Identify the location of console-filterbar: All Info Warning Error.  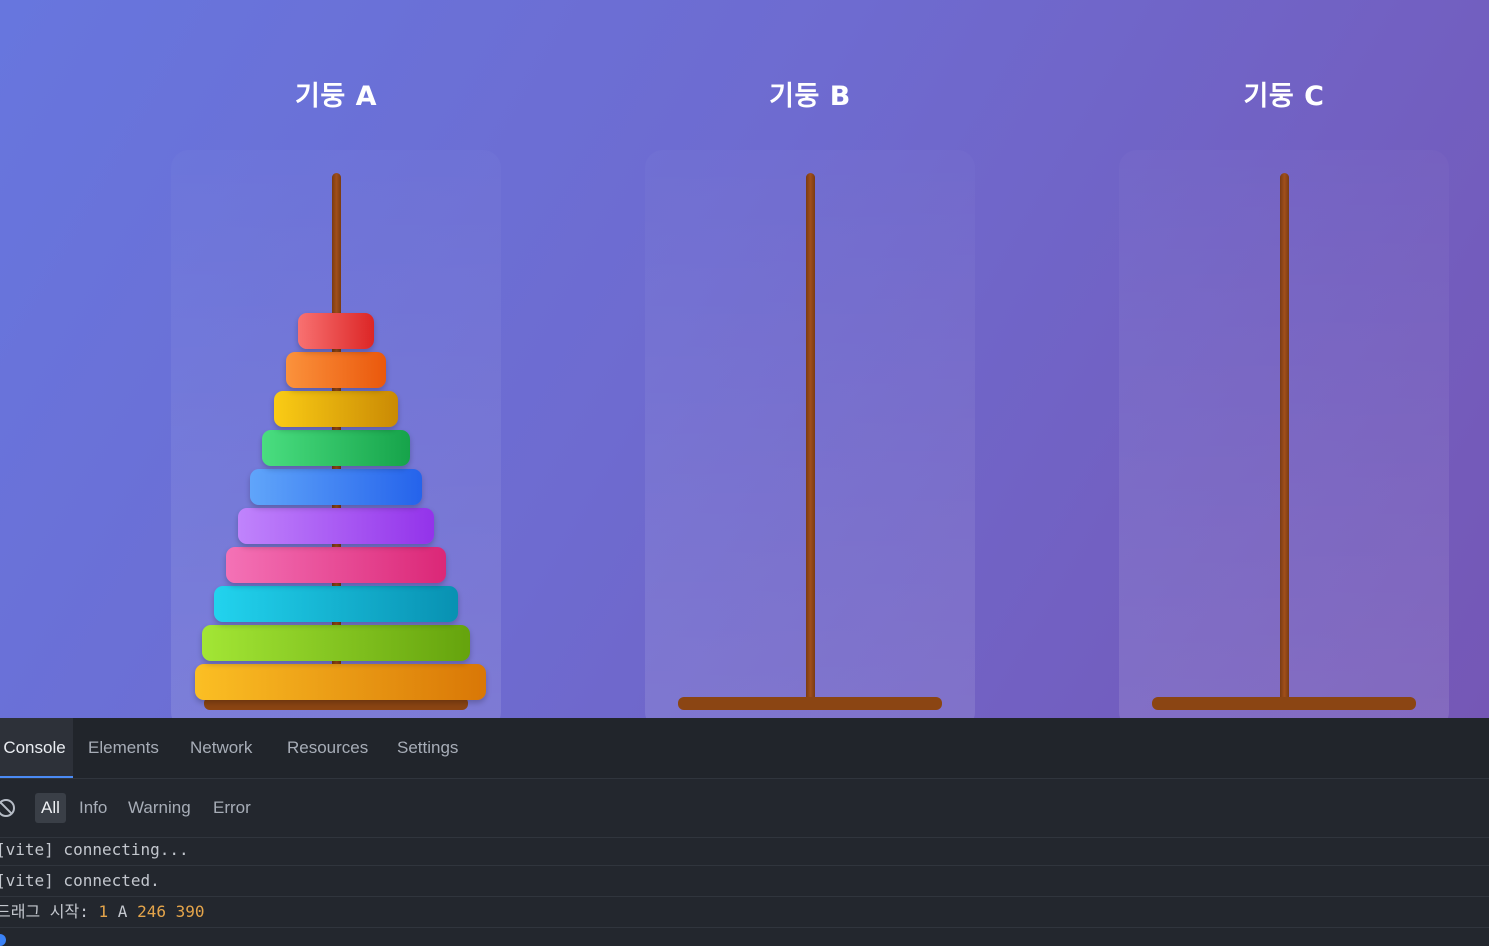
(744, 808).